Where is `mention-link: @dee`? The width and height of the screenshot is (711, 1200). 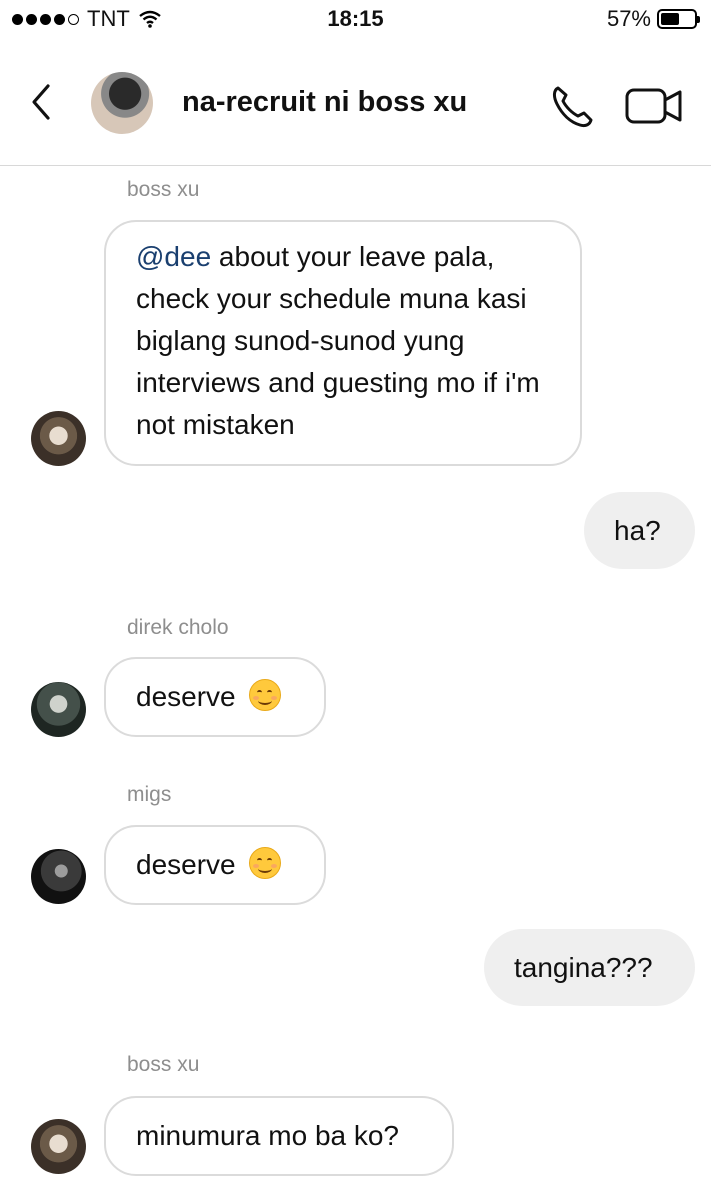 mention-link: @dee is located at coordinates (173, 256).